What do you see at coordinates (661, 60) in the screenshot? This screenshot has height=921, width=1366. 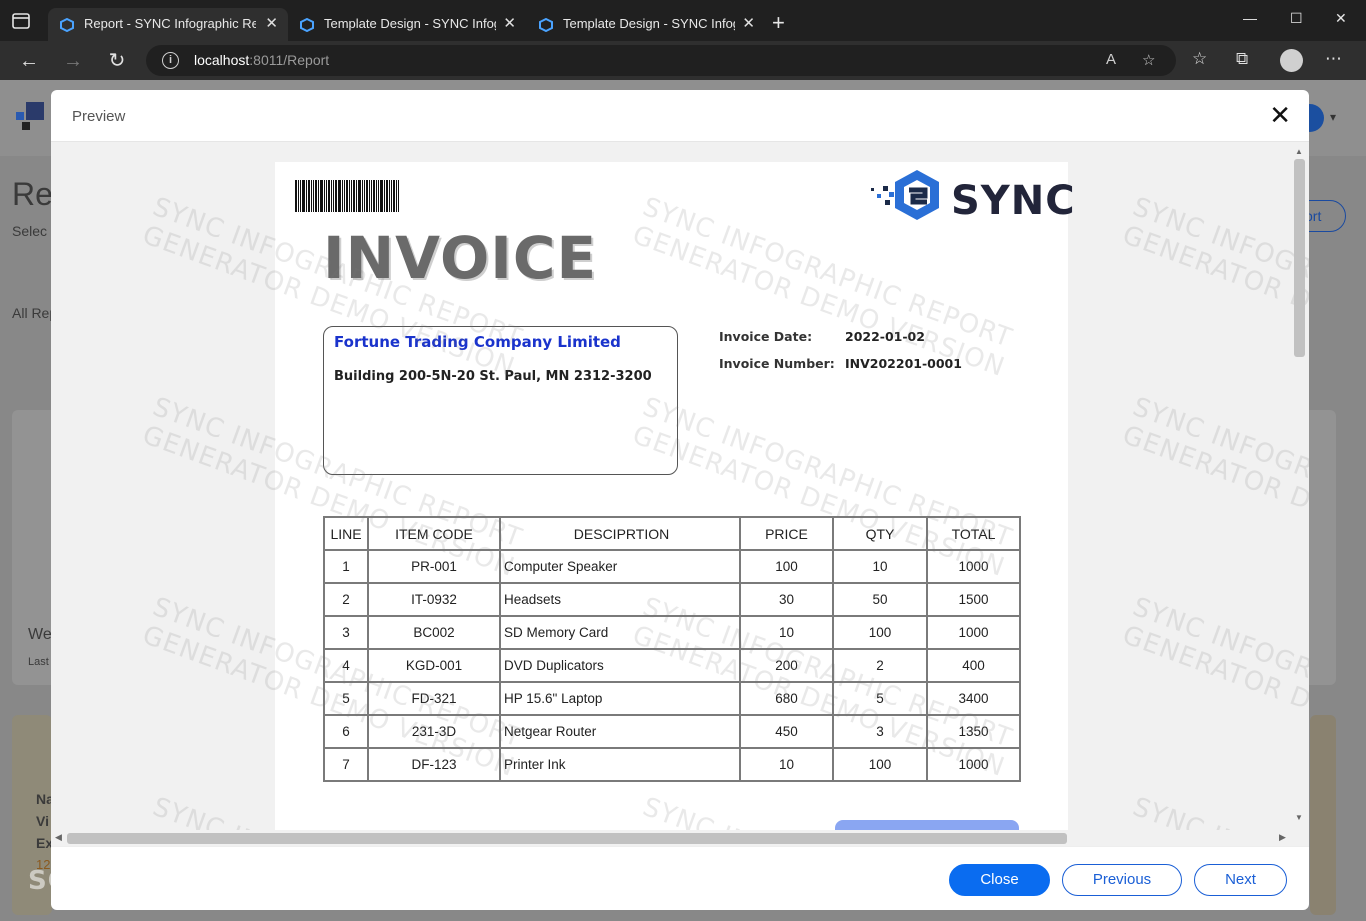 I see `url-field: i localhost:8011/Report A ☆` at bounding box center [661, 60].